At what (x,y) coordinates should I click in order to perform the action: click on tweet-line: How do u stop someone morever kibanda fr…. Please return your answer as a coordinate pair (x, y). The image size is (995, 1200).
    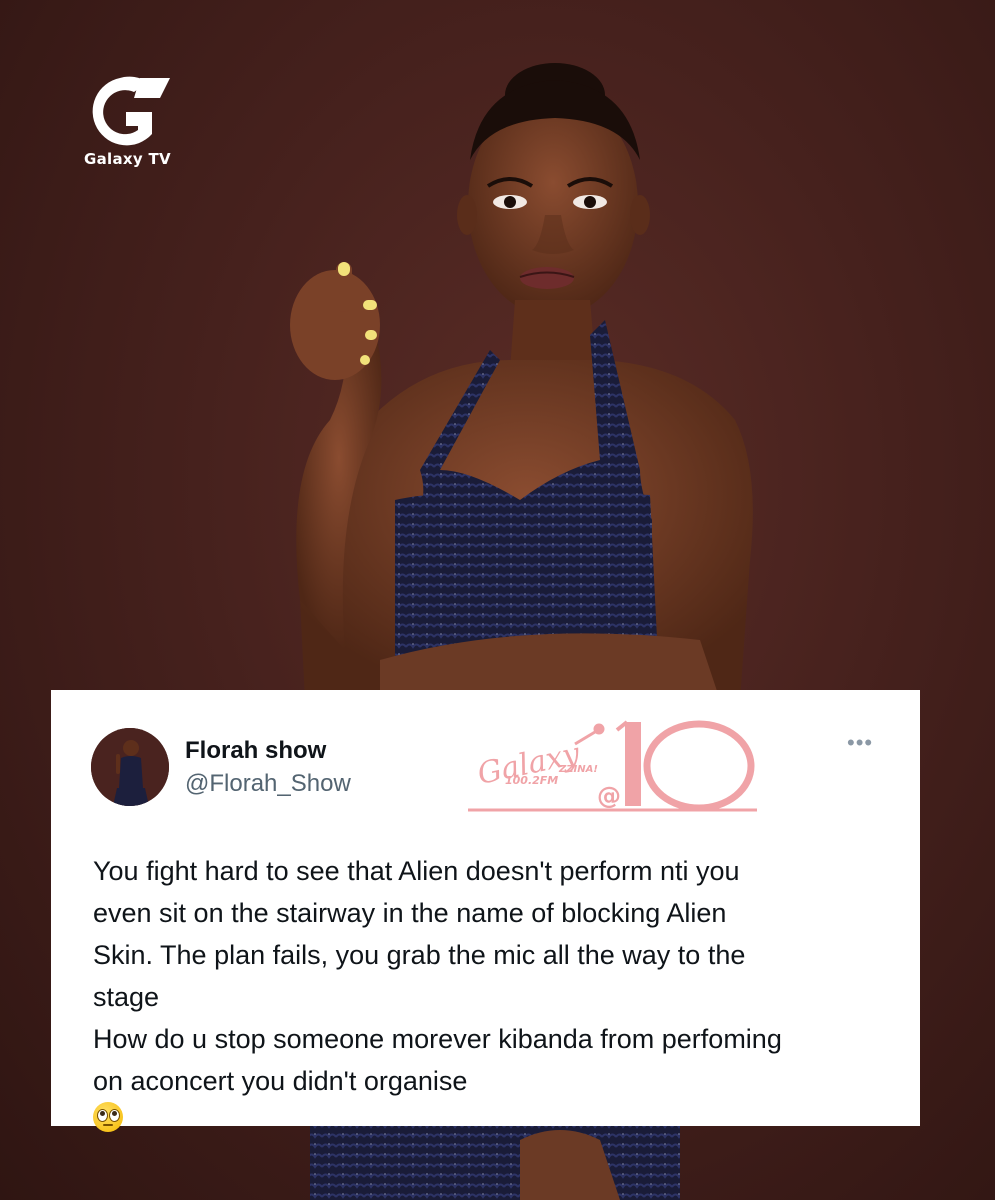
    Looking at the image, I should click on (437, 1039).